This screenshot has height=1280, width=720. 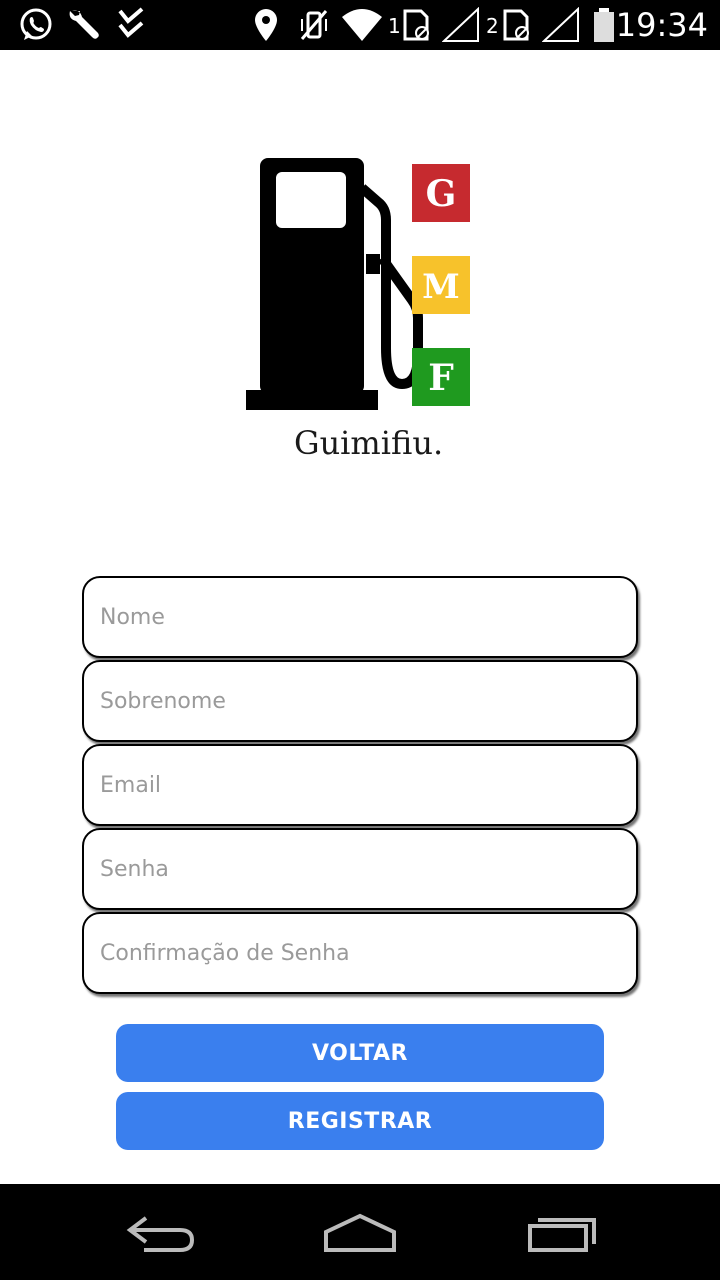 I want to click on nome-input, so click(x=360, y=617).